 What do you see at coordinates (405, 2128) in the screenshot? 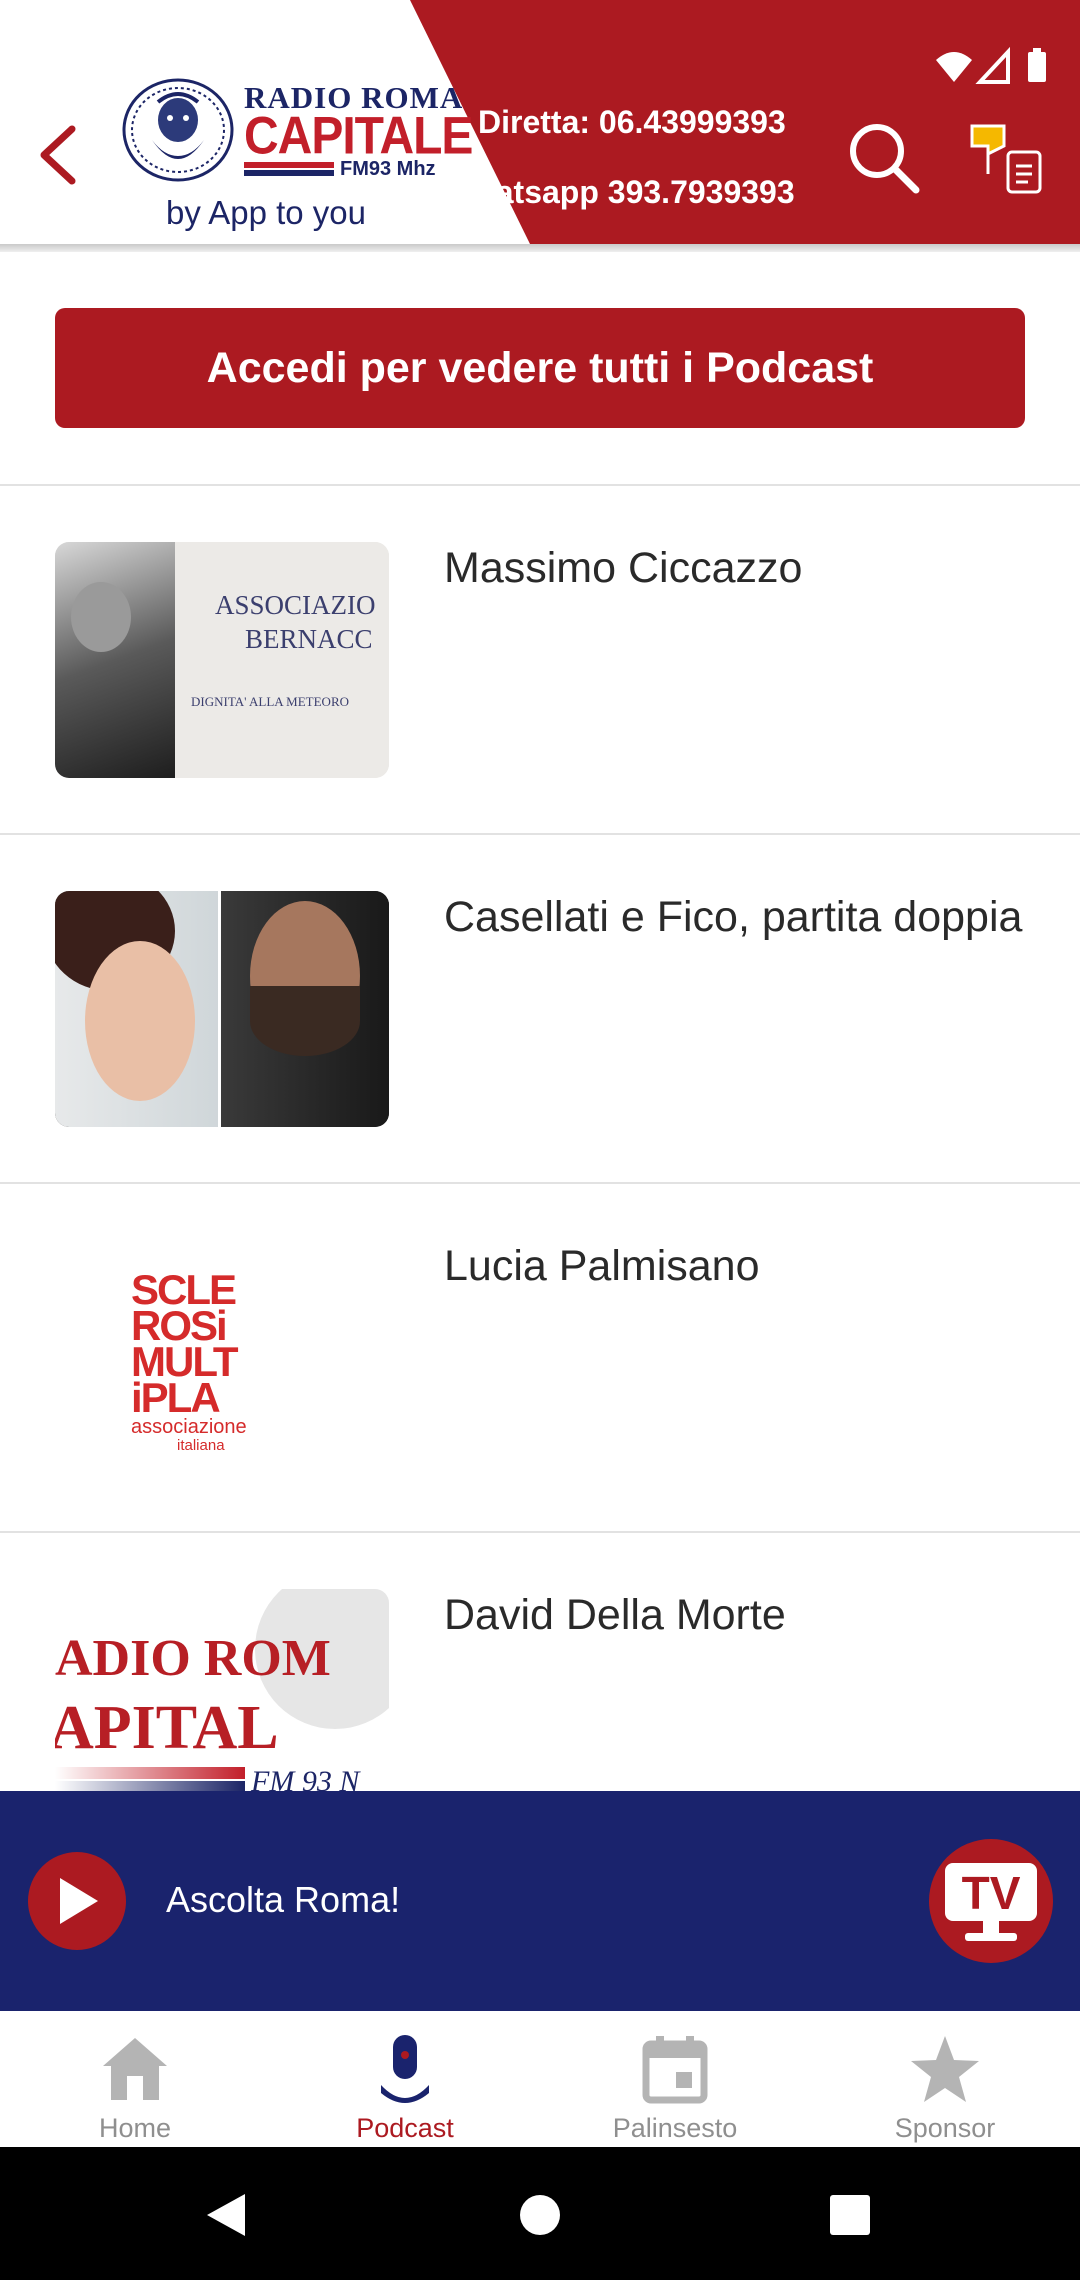
I see `nav-label: Podcast` at bounding box center [405, 2128].